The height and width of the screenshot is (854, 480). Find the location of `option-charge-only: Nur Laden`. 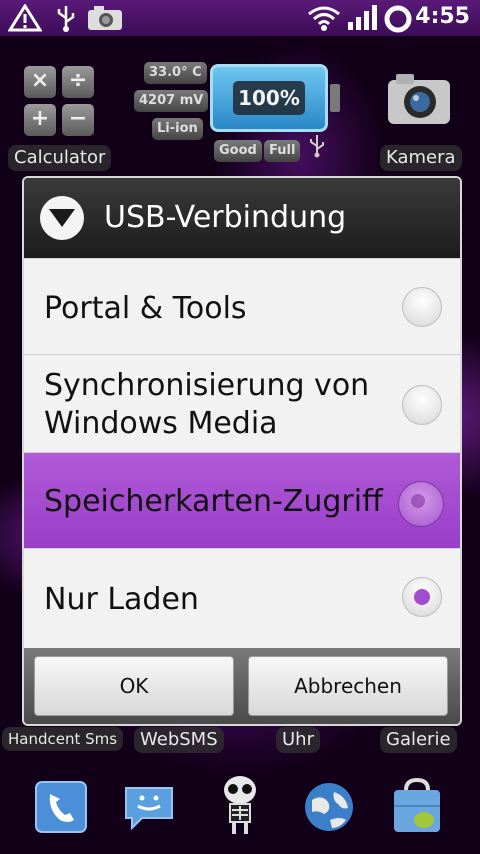

option-charge-only: Nur Laden is located at coordinates (242, 598).